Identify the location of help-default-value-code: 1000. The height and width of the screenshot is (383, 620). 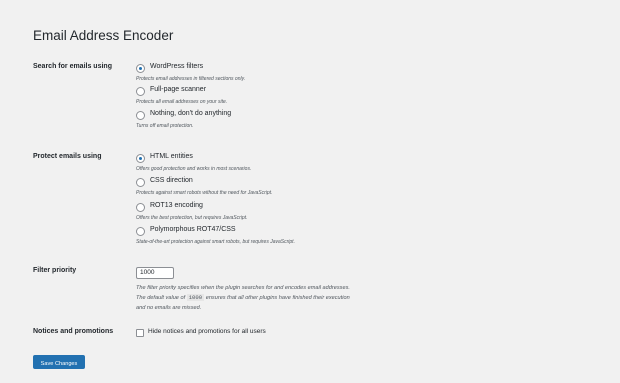
(195, 297).